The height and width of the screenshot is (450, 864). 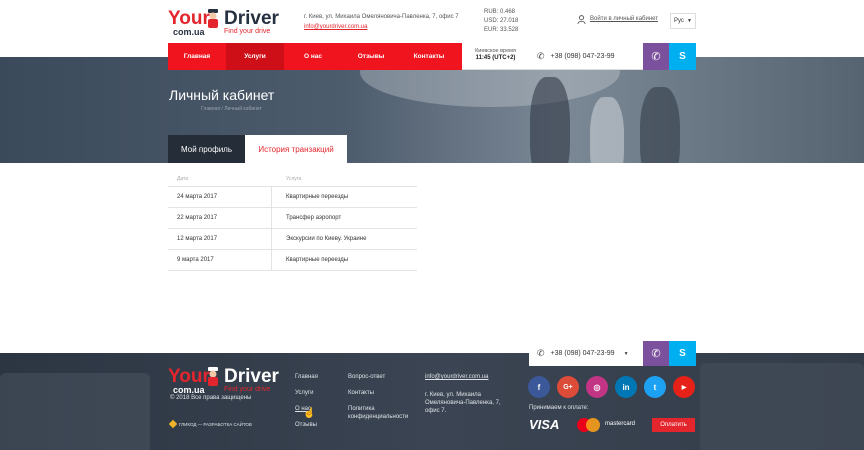 I want to click on header-service: Услуга, so click(x=294, y=179).